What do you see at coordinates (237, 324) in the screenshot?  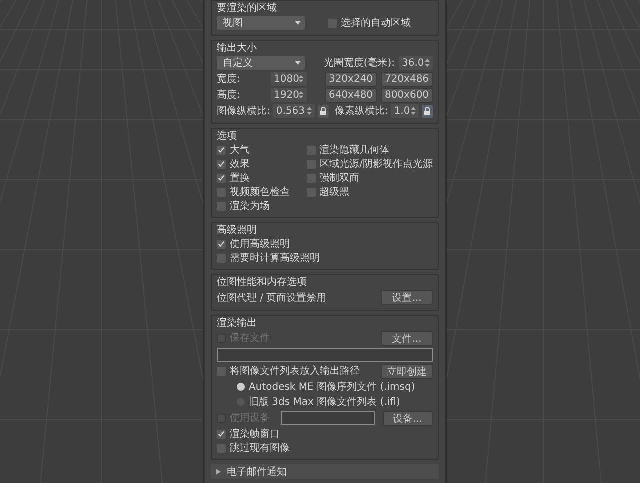 I see `group-title: 渲染输出` at bounding box center [237, 324].